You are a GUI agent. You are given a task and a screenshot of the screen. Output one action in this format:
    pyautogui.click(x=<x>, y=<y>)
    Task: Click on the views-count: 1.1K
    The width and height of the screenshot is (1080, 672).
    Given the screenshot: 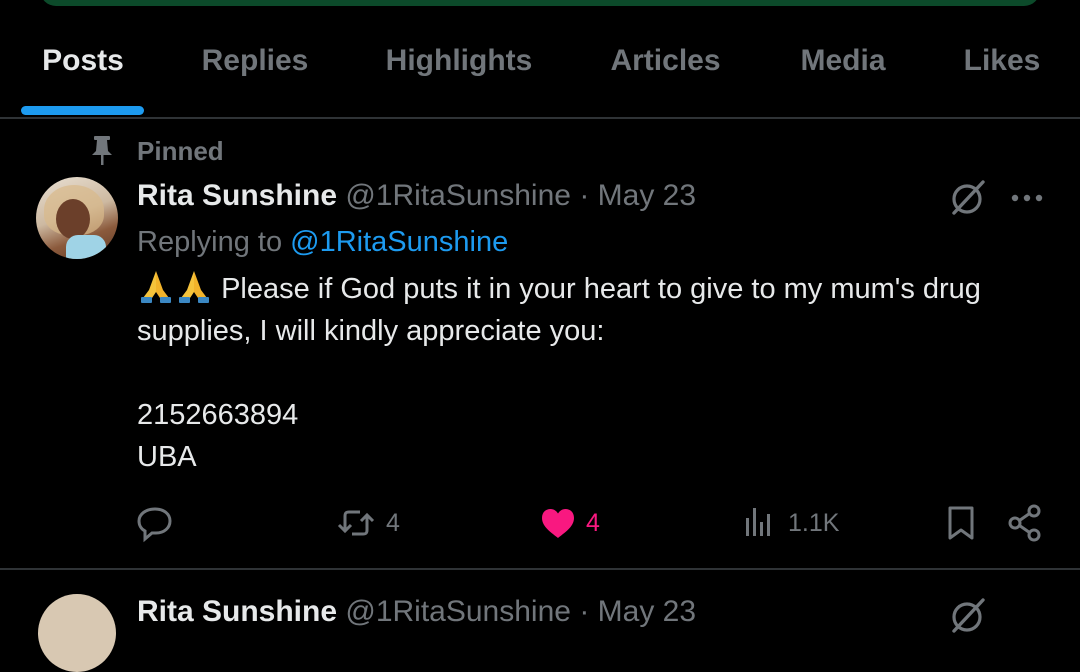 What is the action you would take?
    pyautogui.click(x=814, y=523)
    